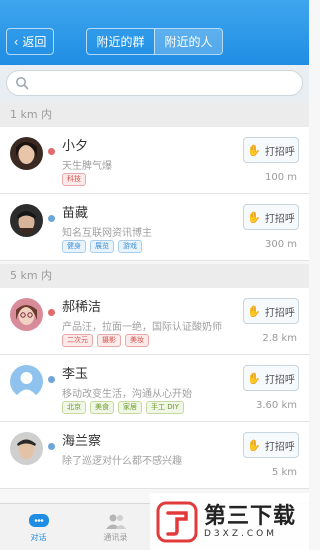 The image size is (320, 550). Describe the element at coordinates (16, 41) in the screenshot. I see `chevron-left-icon: ‹` at that location.